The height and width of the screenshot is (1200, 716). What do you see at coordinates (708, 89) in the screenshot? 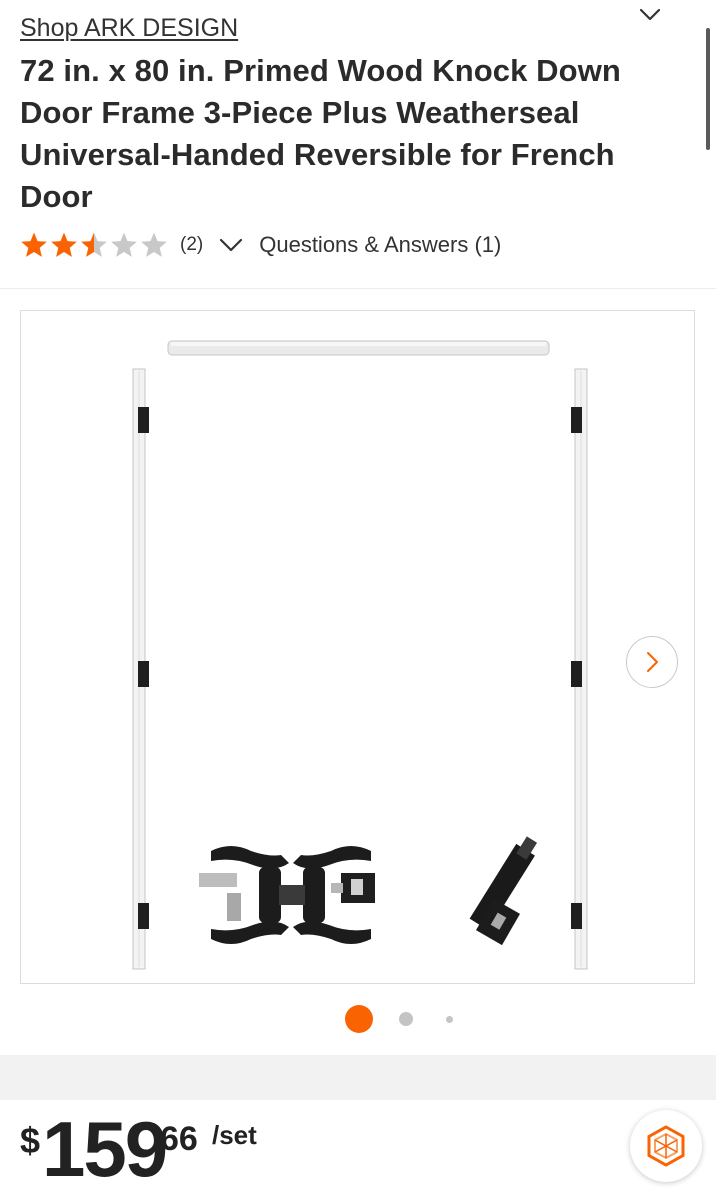
I see `scrollbar` at bounding box center [708, 89].